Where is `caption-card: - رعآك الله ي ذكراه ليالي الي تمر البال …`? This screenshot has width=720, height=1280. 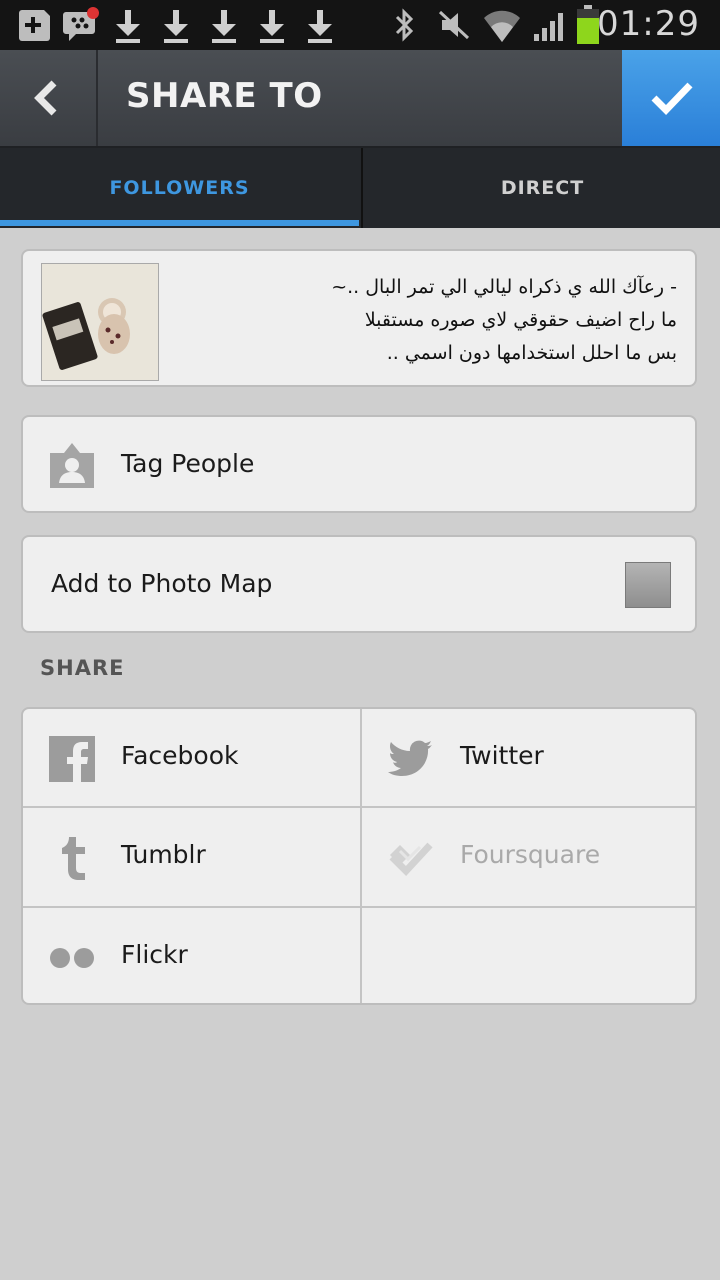 caption-card: - رعآك الله ي ذكراه ليالي الي تمر البال … is located at coordinates (359, 318).